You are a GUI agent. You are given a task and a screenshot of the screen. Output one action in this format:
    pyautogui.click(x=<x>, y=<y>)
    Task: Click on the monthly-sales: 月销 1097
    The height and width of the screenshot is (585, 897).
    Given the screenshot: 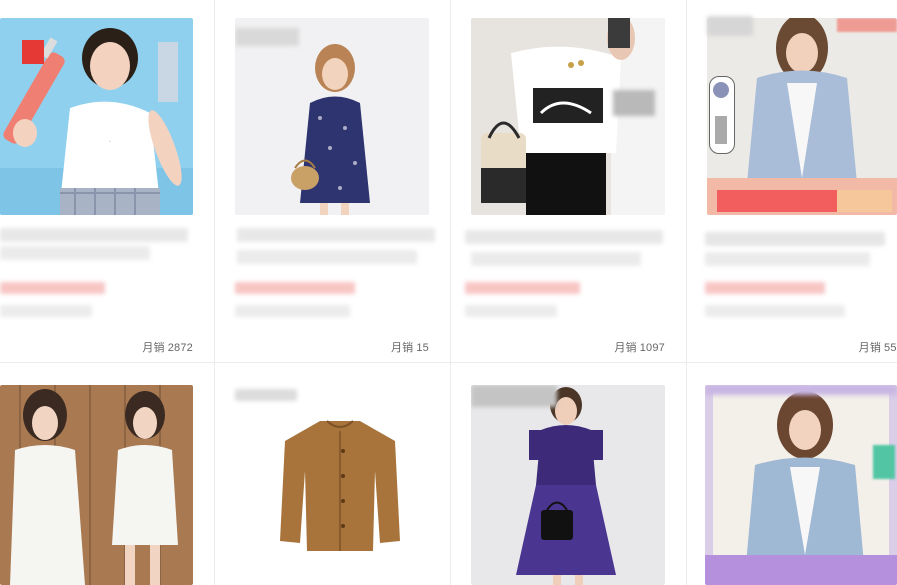 What is the action you would take?
    pyautogui.click(x=639, y=347)
    